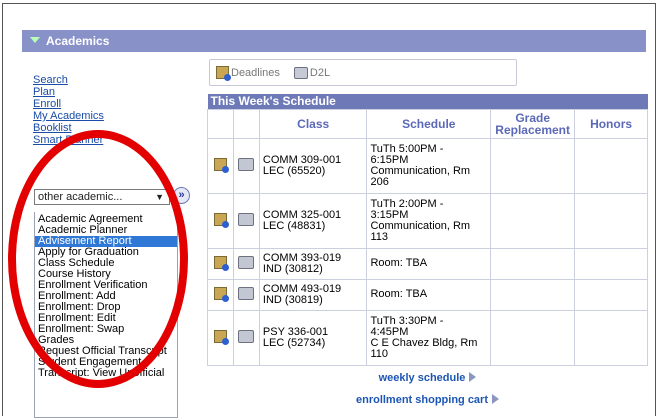 Image resolution: width=660 pixels, height=418 pixels. What do you see at coordinates (159, 197) in the screenshot?
I see `dropdown-arrow-icon: ▼` at bounding box center [159, 197].